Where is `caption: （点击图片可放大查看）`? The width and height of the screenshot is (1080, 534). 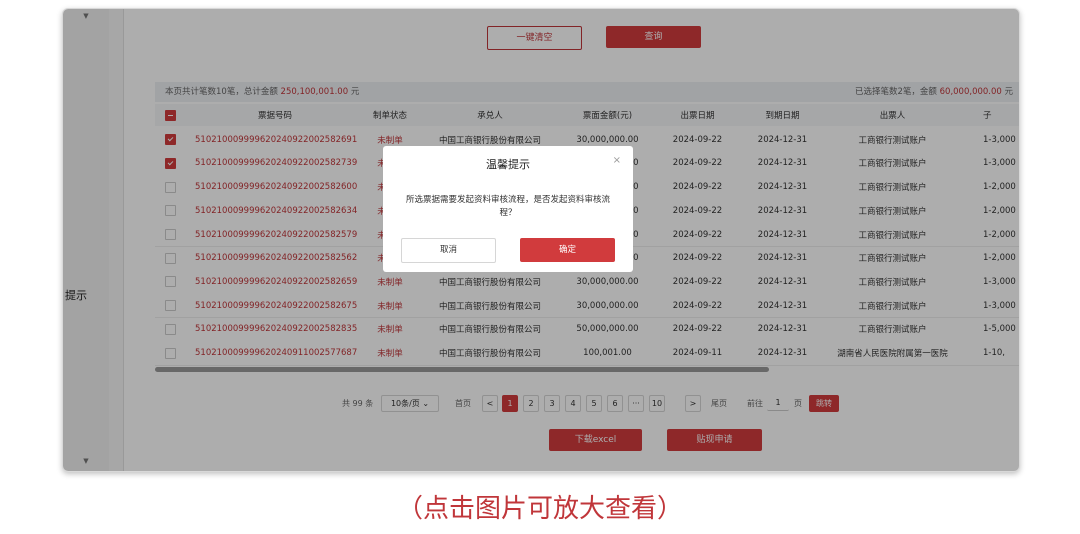 caption: （点击图片可放大查看） is located at coordinates (539, 509).